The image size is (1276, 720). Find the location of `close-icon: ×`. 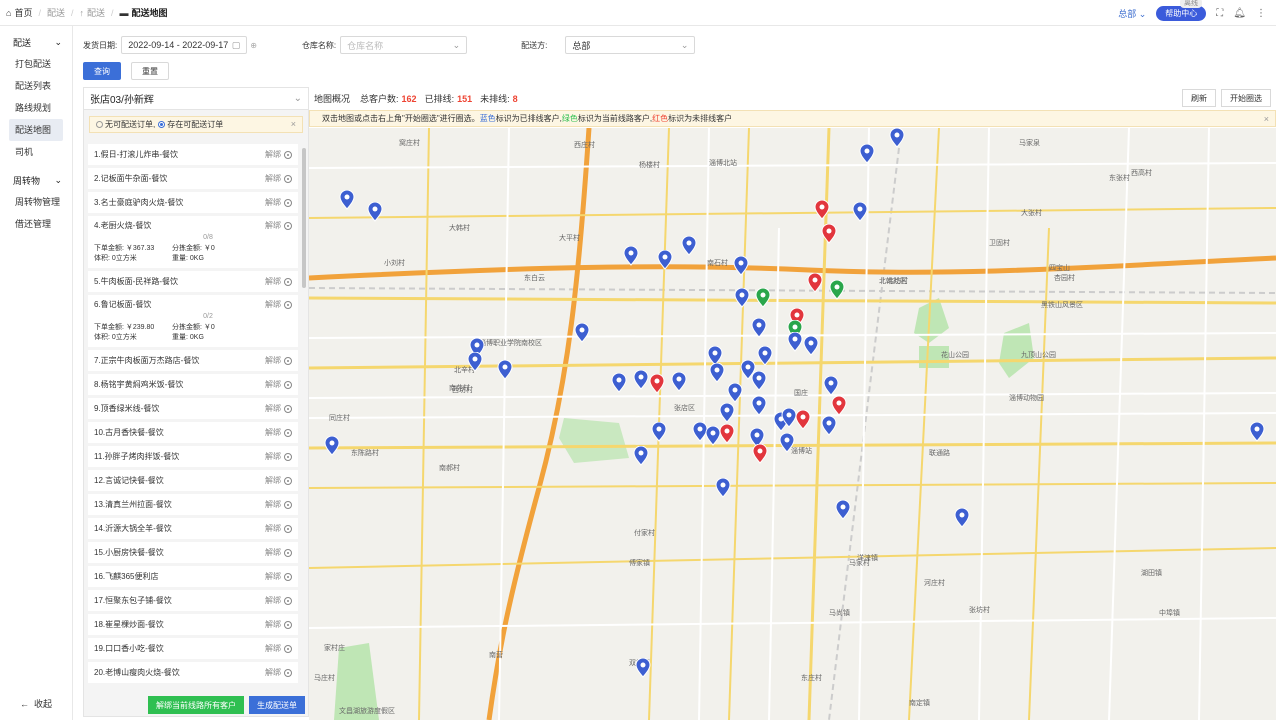

close-icon: × is located at coordinates (293, 124).